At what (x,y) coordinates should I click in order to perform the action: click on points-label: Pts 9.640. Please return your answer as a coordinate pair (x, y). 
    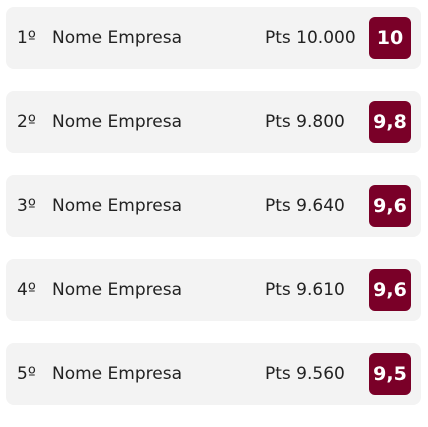
    Looking at the image, I should click on (305, 206).